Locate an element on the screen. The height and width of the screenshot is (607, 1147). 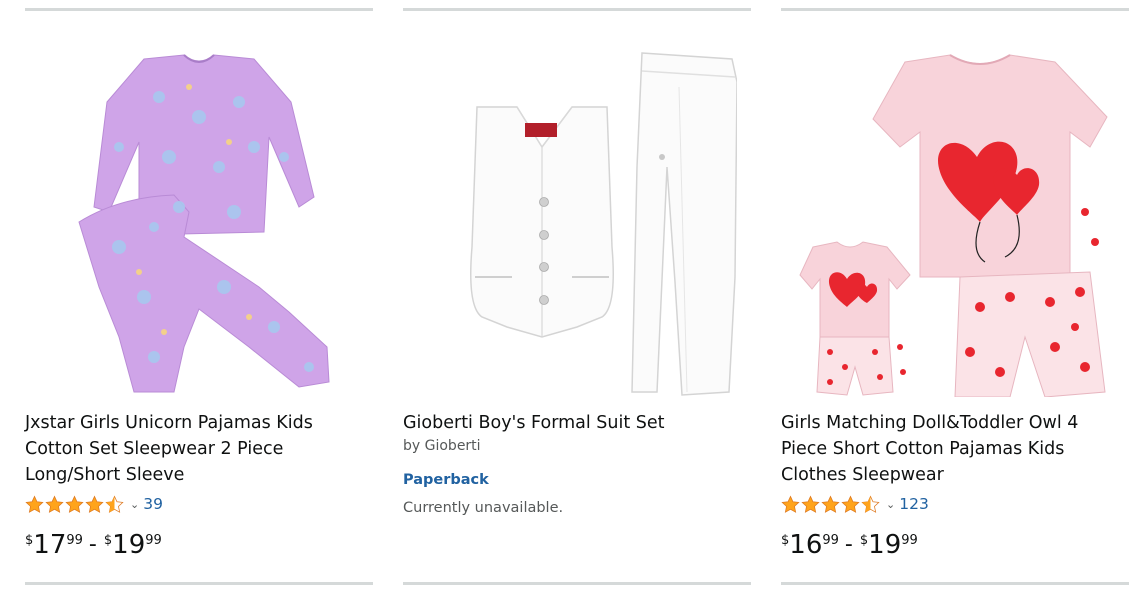
availability-status: Currently unavailable. is located at coordinates (483, 508).